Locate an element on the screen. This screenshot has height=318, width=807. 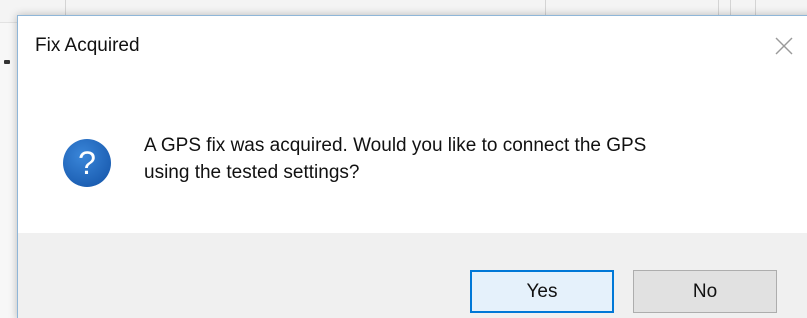
no-button: No is located at coordinates (705, 291).